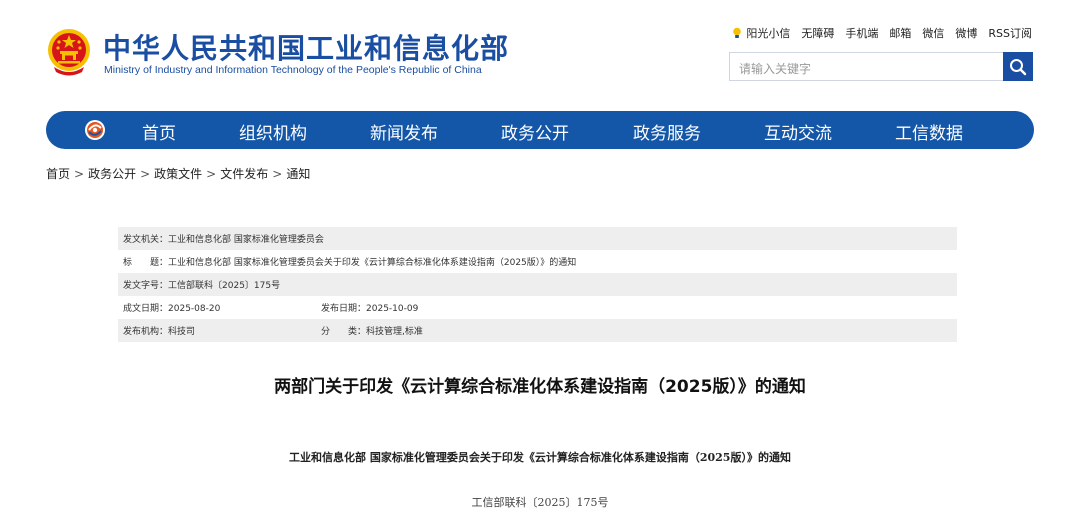 Image resolution: width=1080 pixels, height=528 pixels. Describe the element at coordinates (537, 307) in the screenshot. I see `meta-row-dates: 成文日期：2025-08-20 发布日期：2025-10-09` at that location.